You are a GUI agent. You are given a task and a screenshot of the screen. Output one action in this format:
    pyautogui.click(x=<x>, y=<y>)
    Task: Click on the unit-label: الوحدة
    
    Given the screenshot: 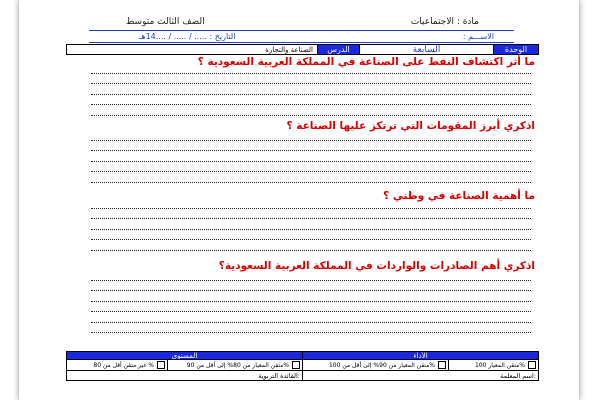 What is the action you would take?
    pyautogui.click(x=515, y=49)
    